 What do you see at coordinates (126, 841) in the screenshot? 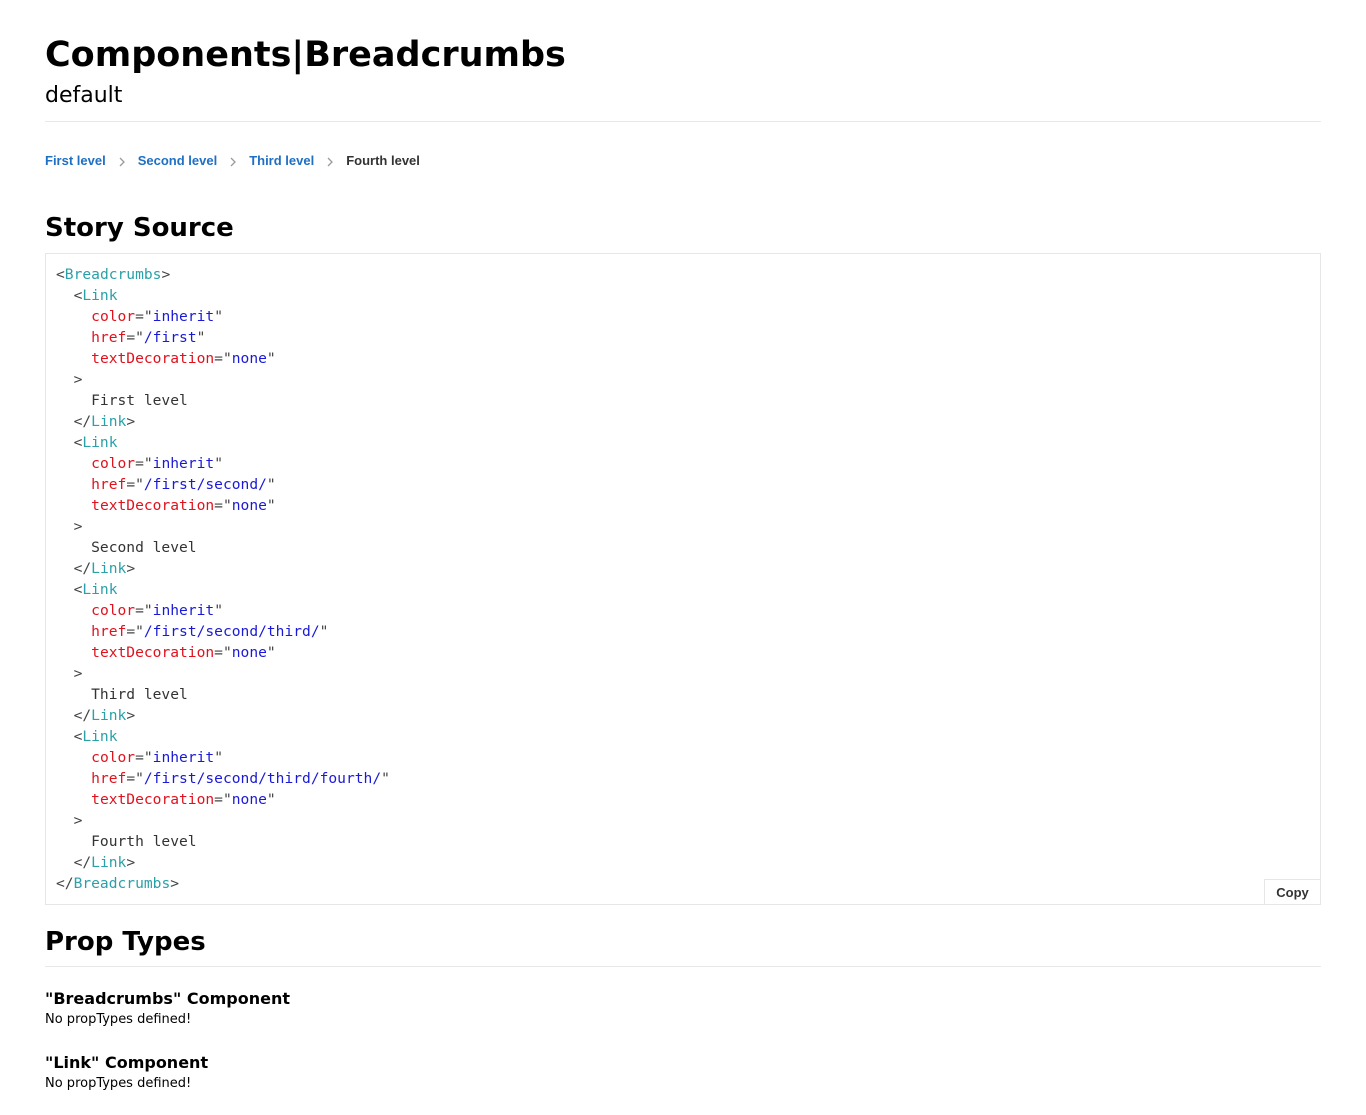
I see `code-token-text: Fourth level` at bounding box center [126, 841].